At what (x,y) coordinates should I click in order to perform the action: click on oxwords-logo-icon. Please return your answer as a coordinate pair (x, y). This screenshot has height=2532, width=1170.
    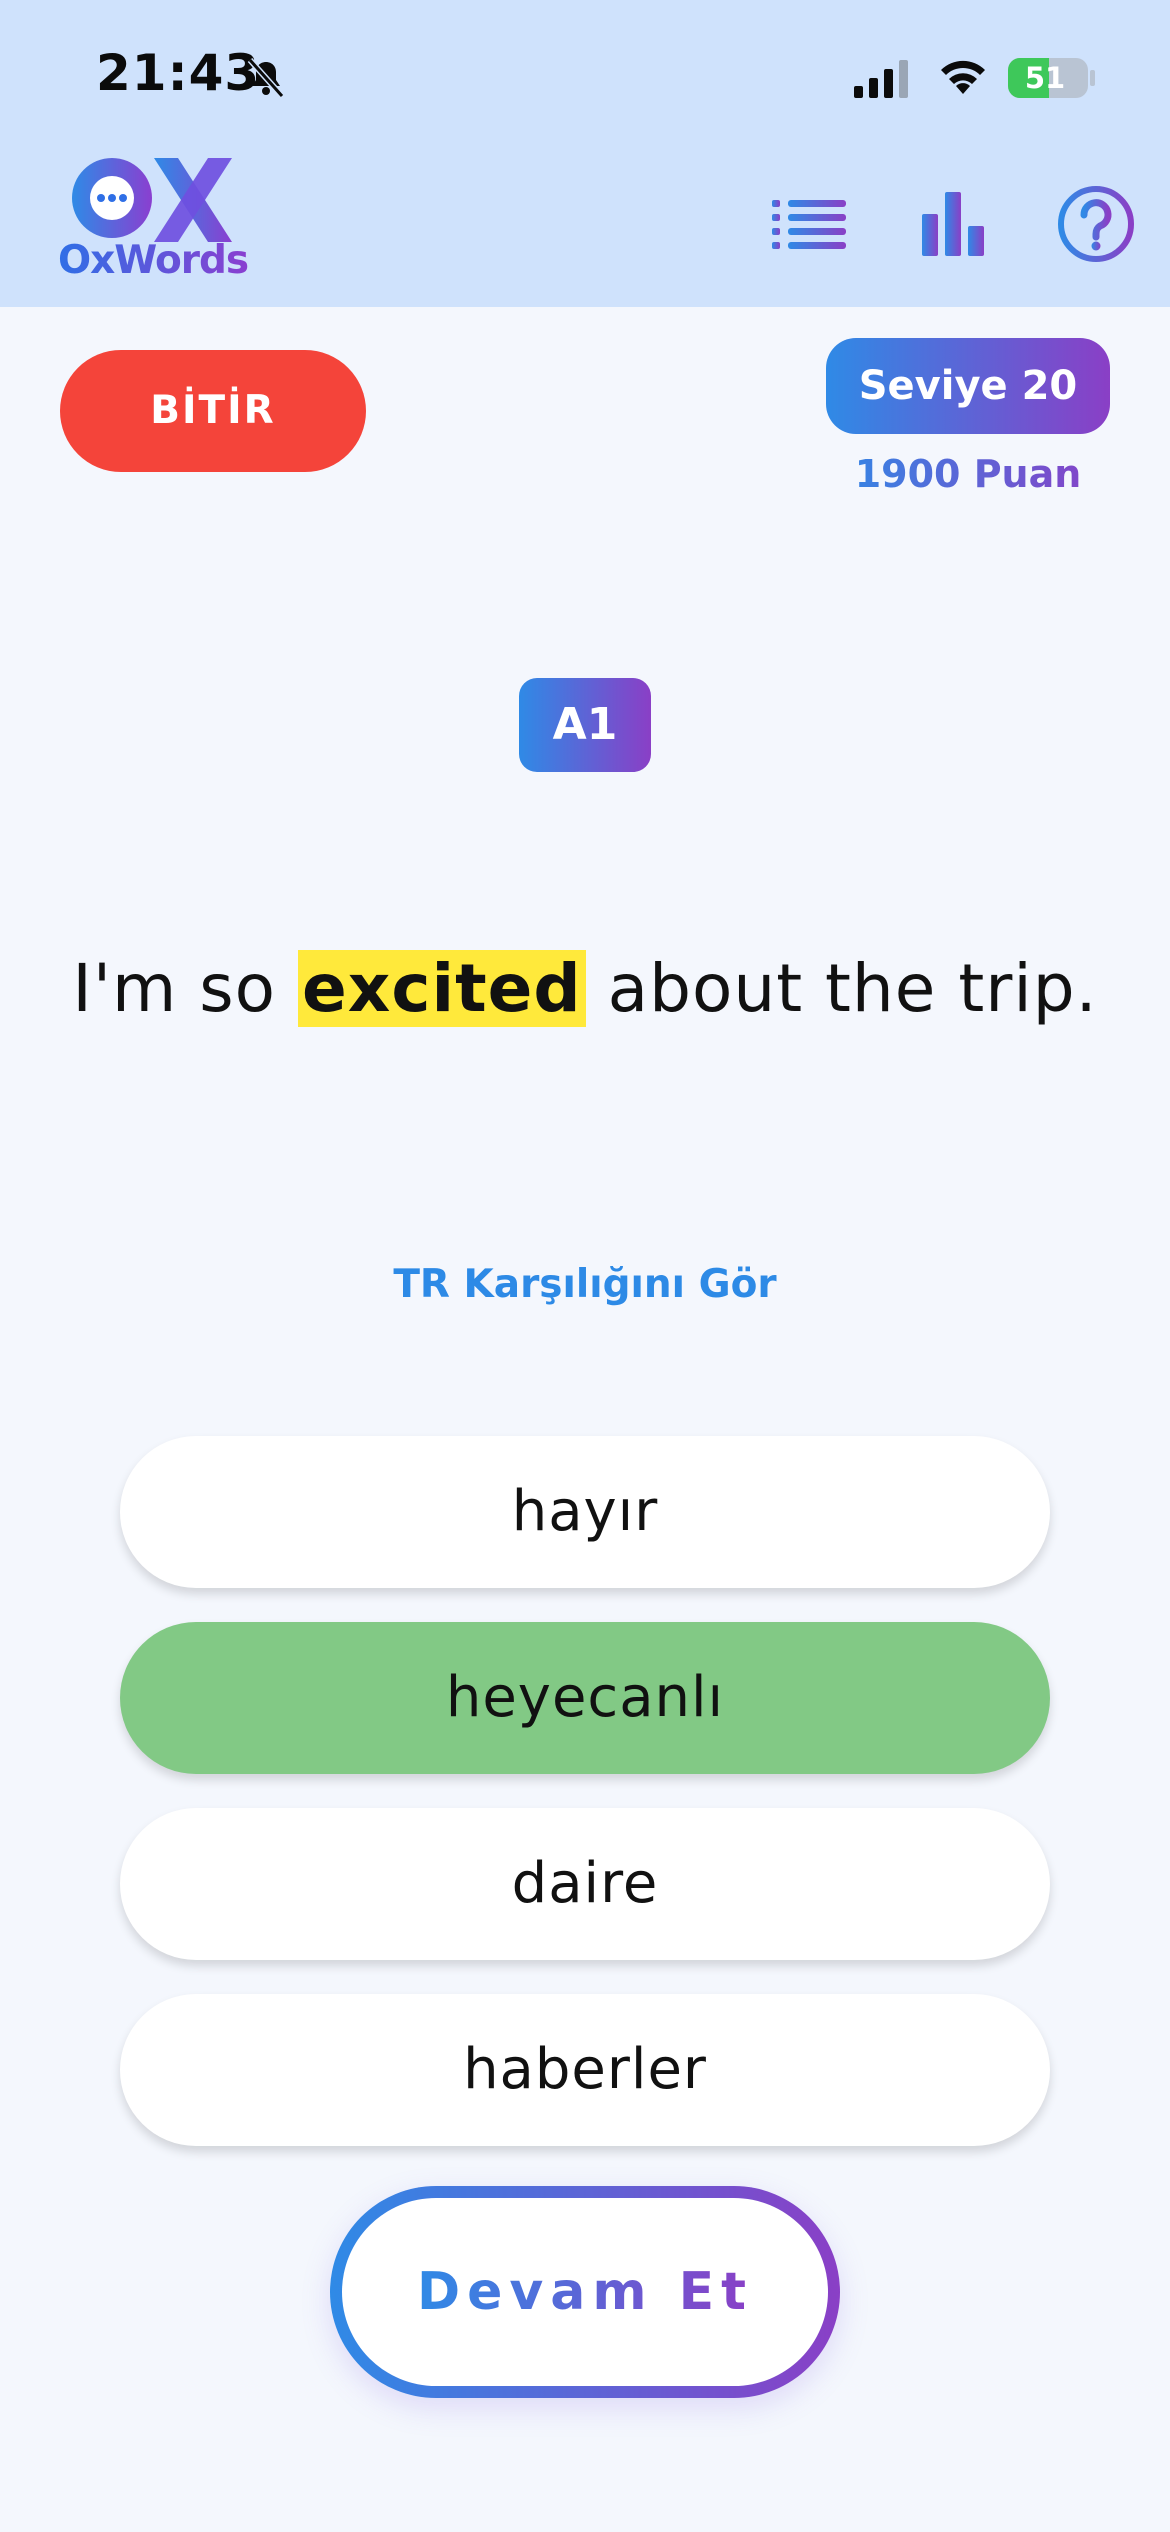
    Looking at the image, I should click on (152, 200).